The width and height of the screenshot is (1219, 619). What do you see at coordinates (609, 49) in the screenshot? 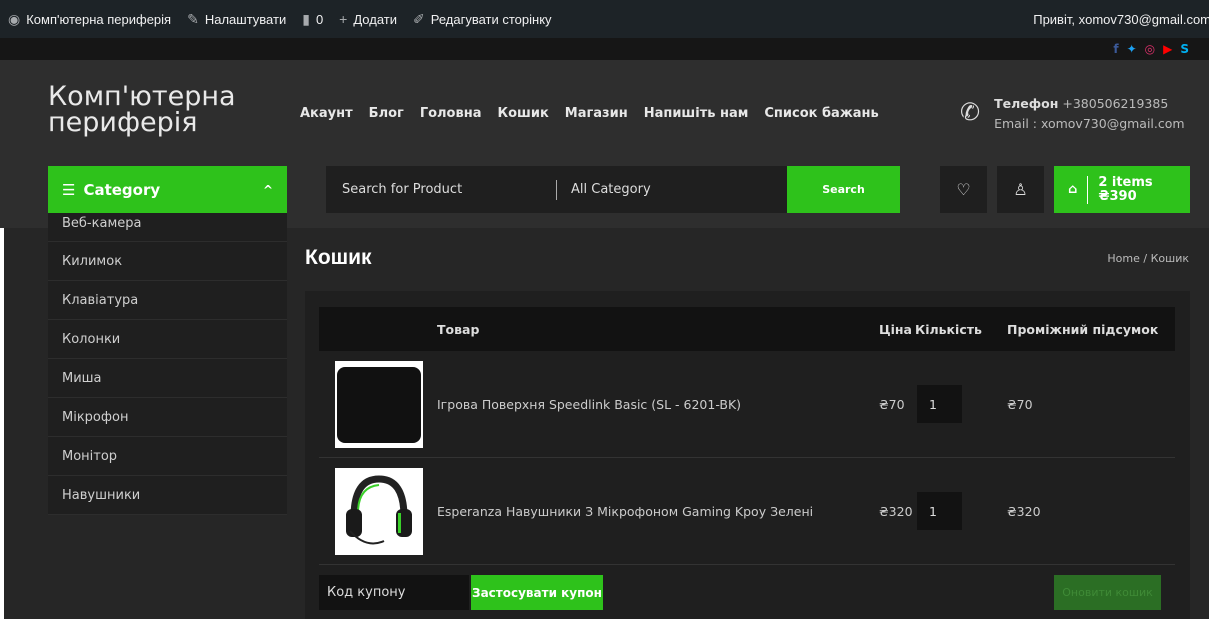
I see `social-strip: f ✦ ◎ ▶ S` at bounding box center [609, 49].